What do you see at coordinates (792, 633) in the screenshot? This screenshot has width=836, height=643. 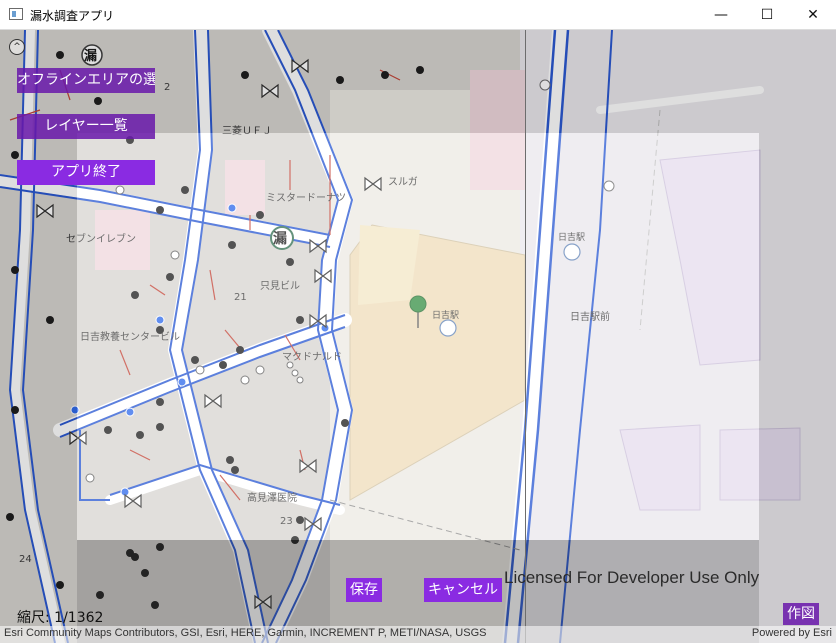 I see `powered-by-text: Powered by Esri` at bounding box center [792, 633].